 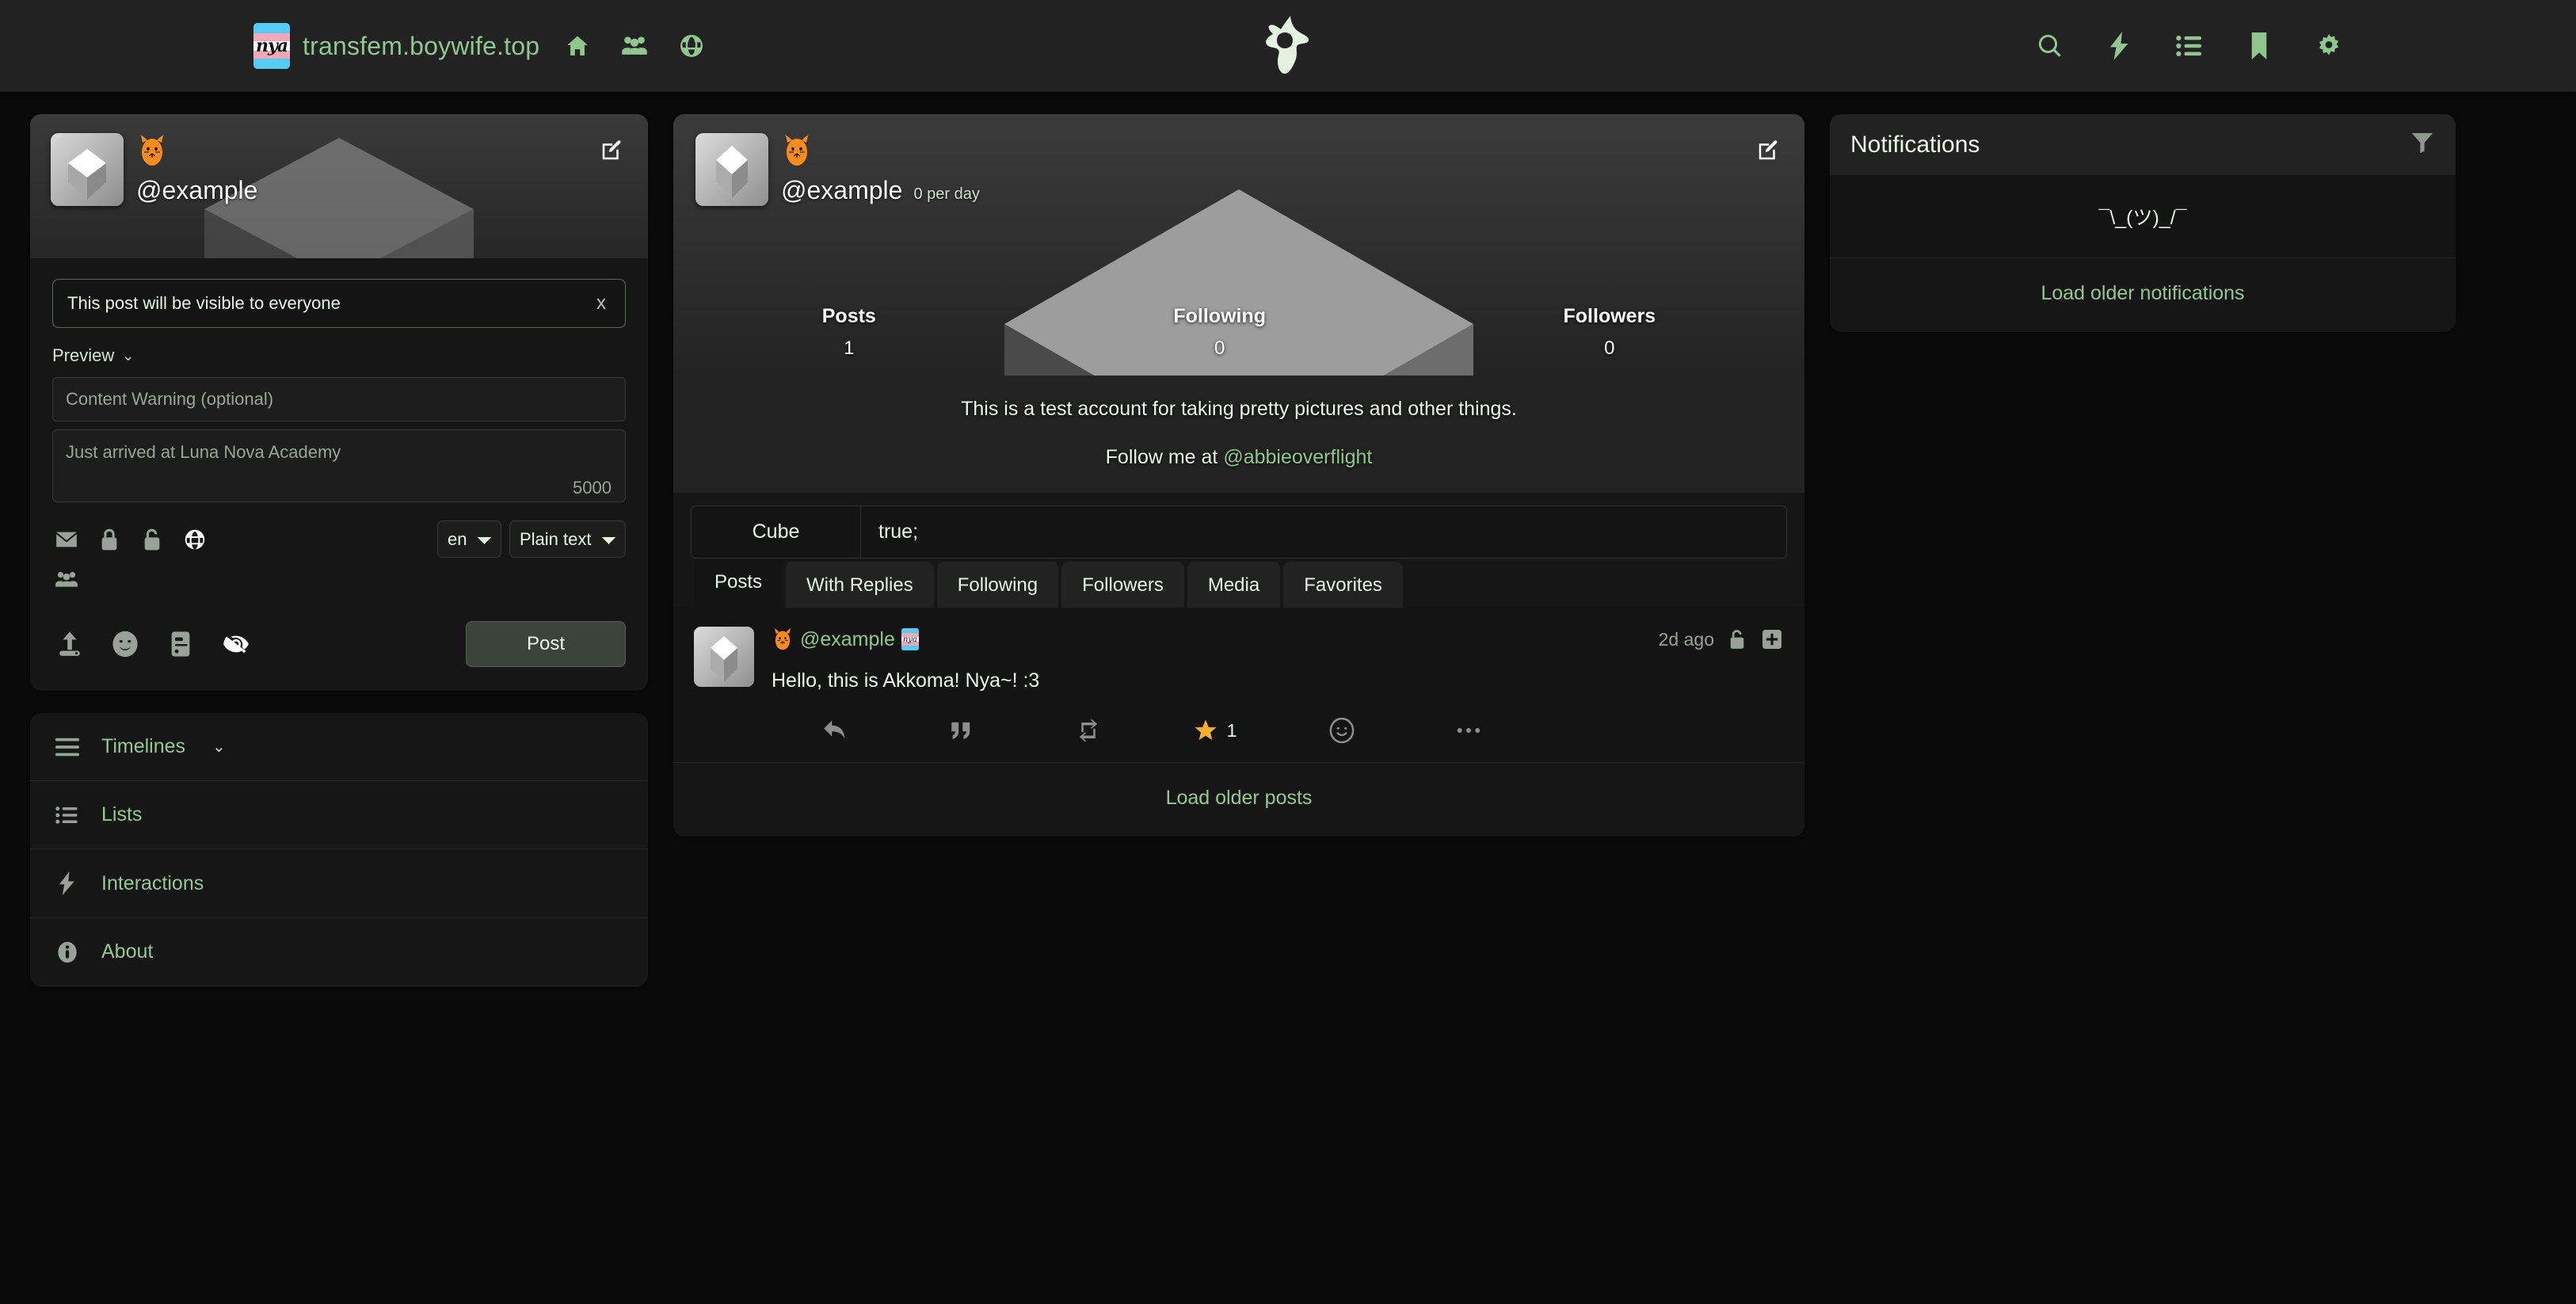 I want to click on preview-toggle: Preview ⌄, so click(x=339, y=355).